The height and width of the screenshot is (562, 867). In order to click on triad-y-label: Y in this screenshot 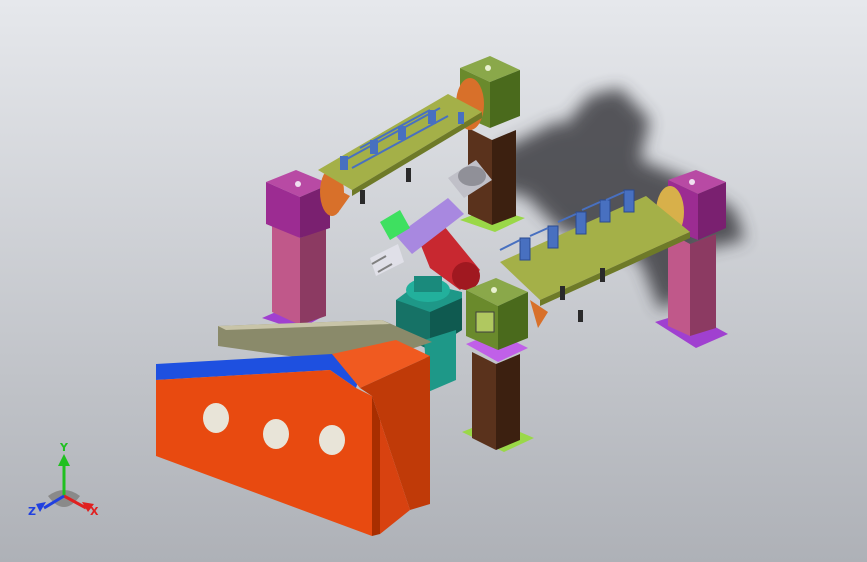, I will do `click(64, 447)`.